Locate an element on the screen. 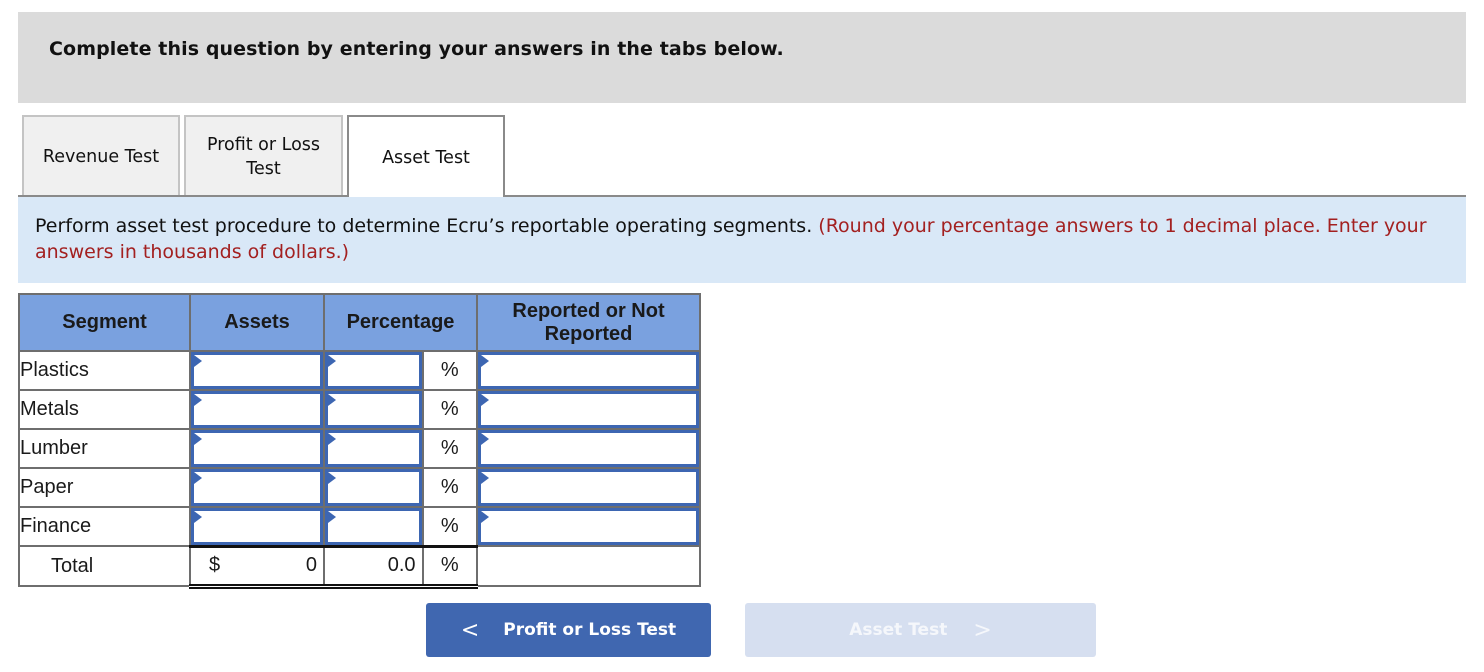 Image resolution: width=1484 pixels, height=672 pixels. table-row: Plastics% is located at coordinates (359, 370).